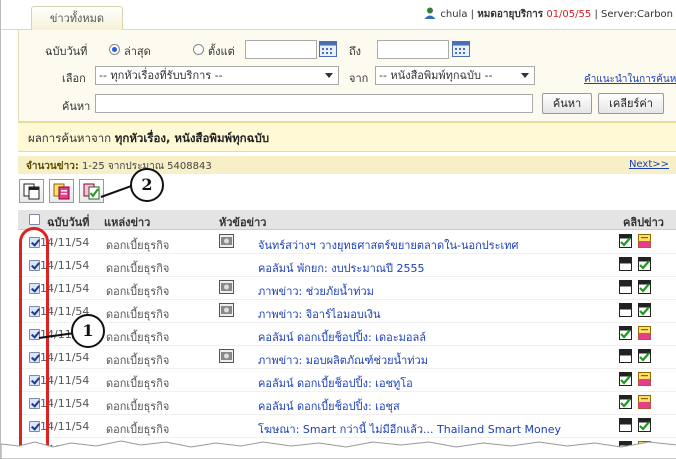 This screenshot has width=676, height=459. What do you see at coordinates (68, 222) in the screenshot?
I see `col-date-header: ฉบับวันที่` at bounding box center [68, 222].